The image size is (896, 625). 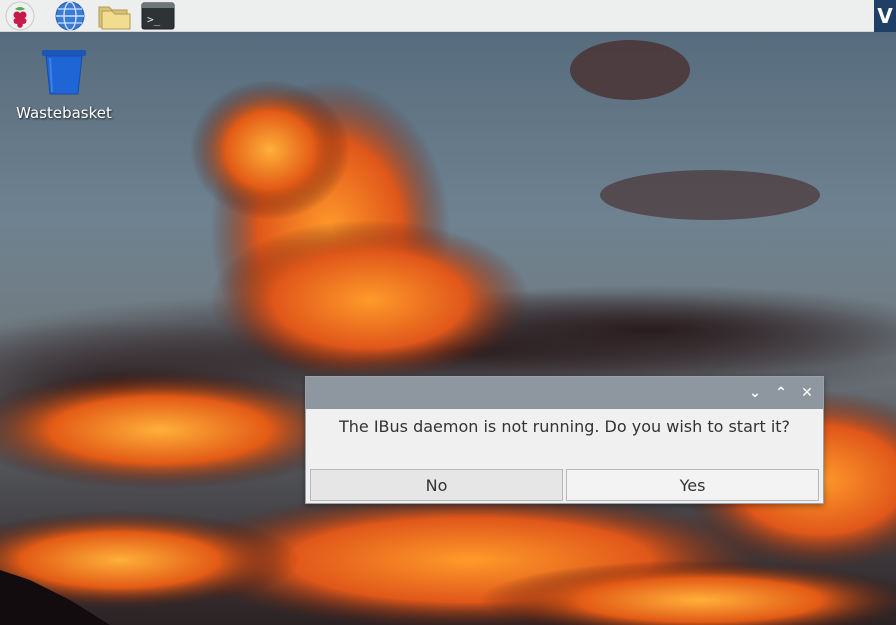 What do you see at coordinates (154, 19) in the screenshot?
I see `terminal-glyph: >_` at bounding box center [154, 19].